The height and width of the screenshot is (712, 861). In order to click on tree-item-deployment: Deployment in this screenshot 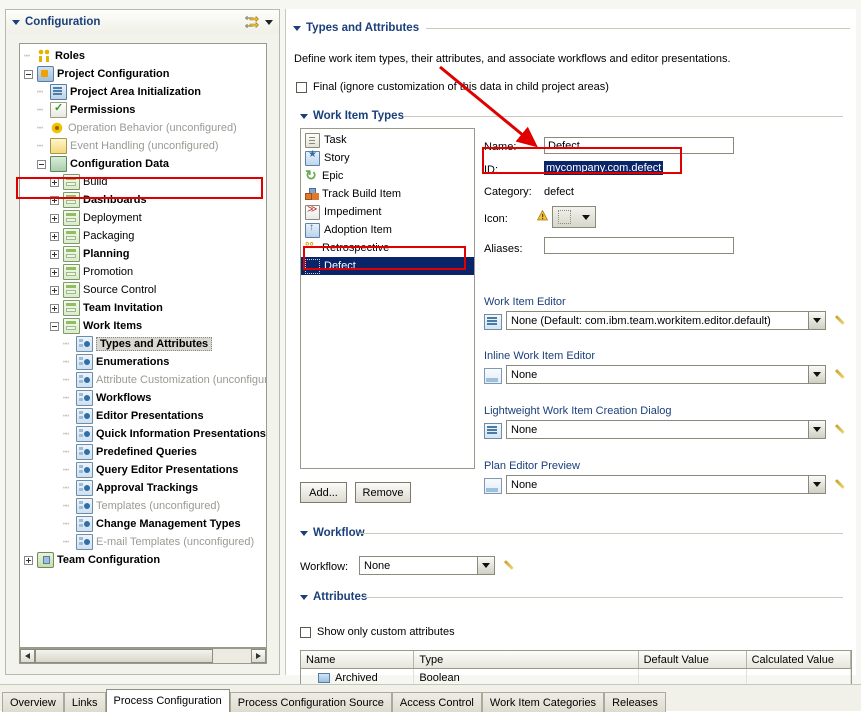, I will do `click(143, 218)`.